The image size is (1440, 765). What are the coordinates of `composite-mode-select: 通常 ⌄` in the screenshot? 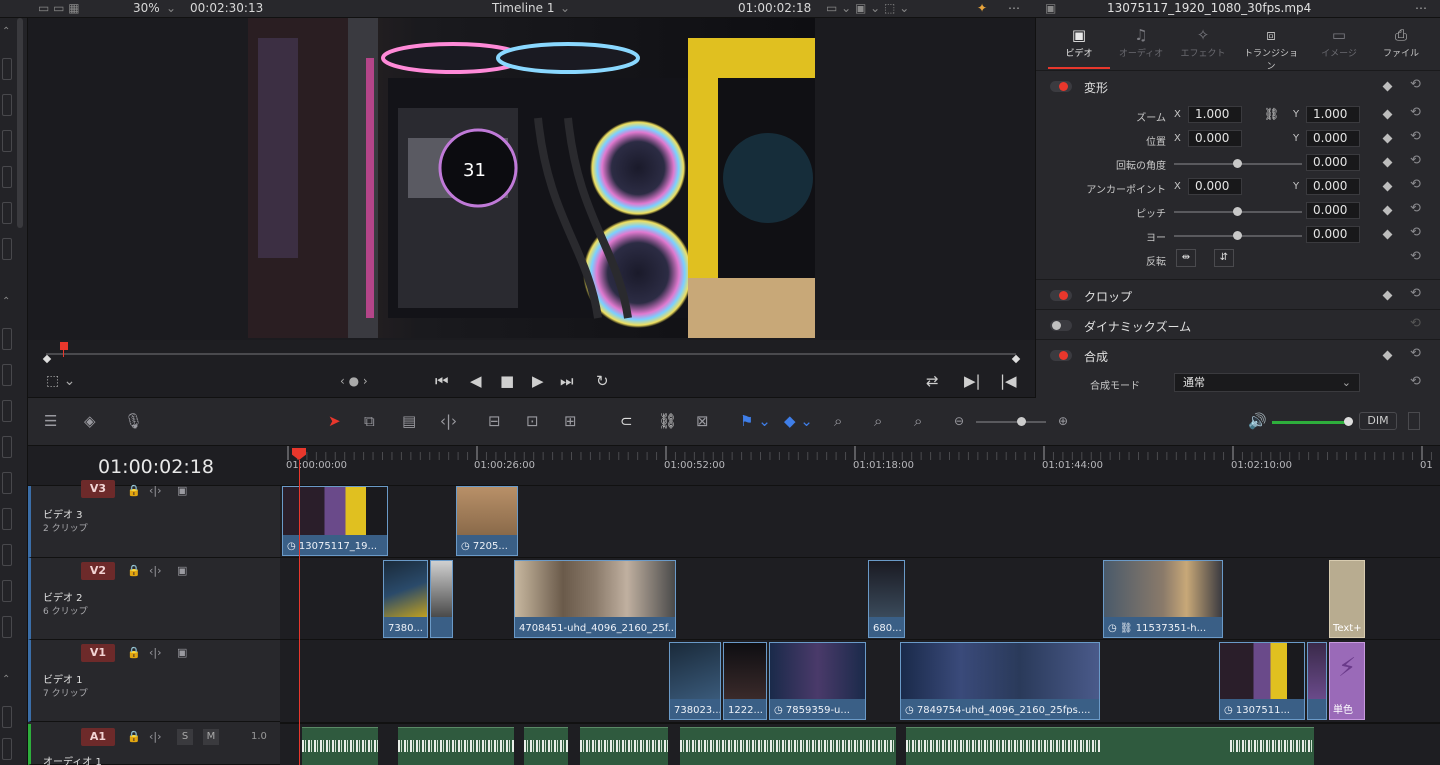 It's located at (1267, 382).